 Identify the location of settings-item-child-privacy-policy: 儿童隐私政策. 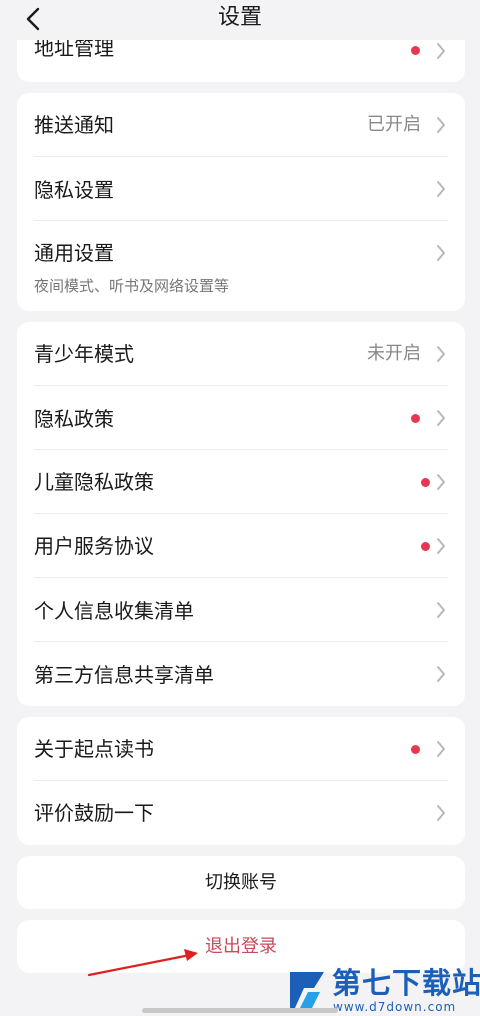
(241, 482).